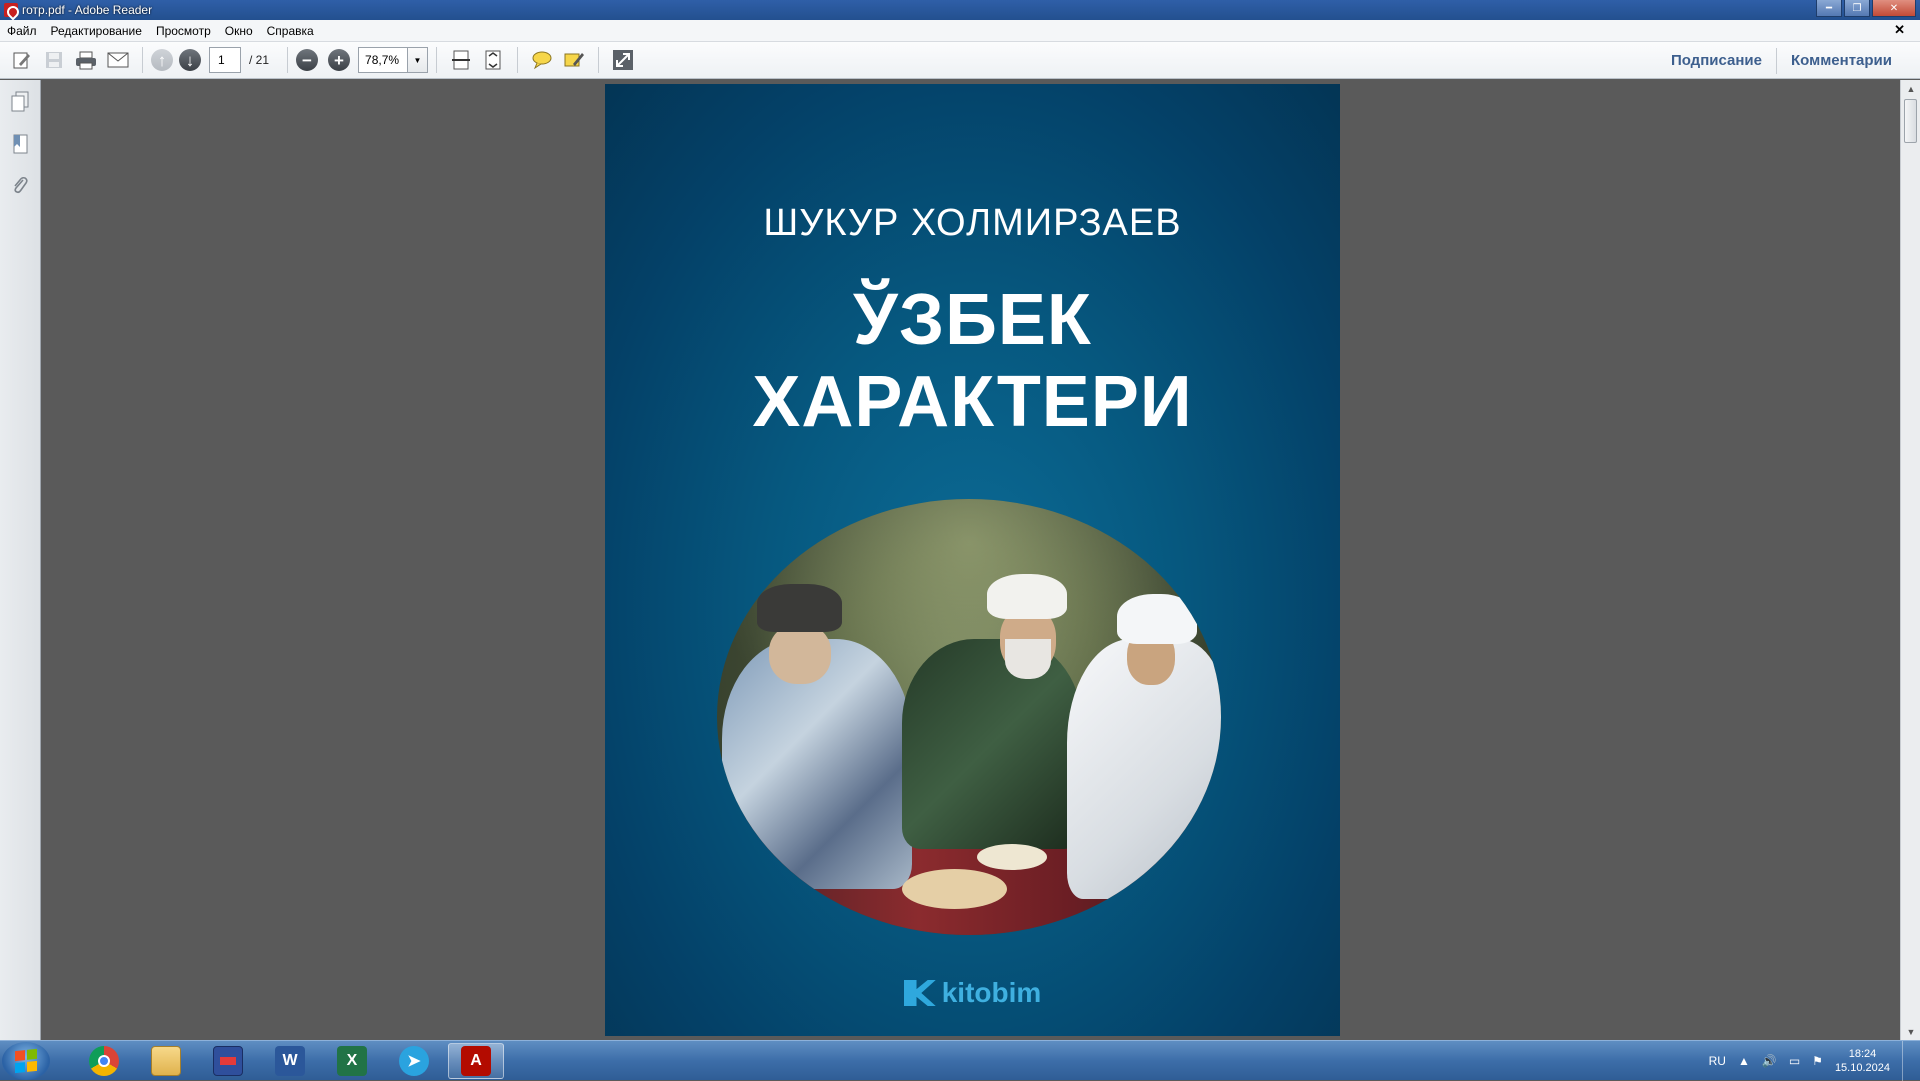 The width and height of the screenshot is (1920, 1081). Describe the element at coordinates (54, 60) in the screenshot. I see `save-icon` at that location.